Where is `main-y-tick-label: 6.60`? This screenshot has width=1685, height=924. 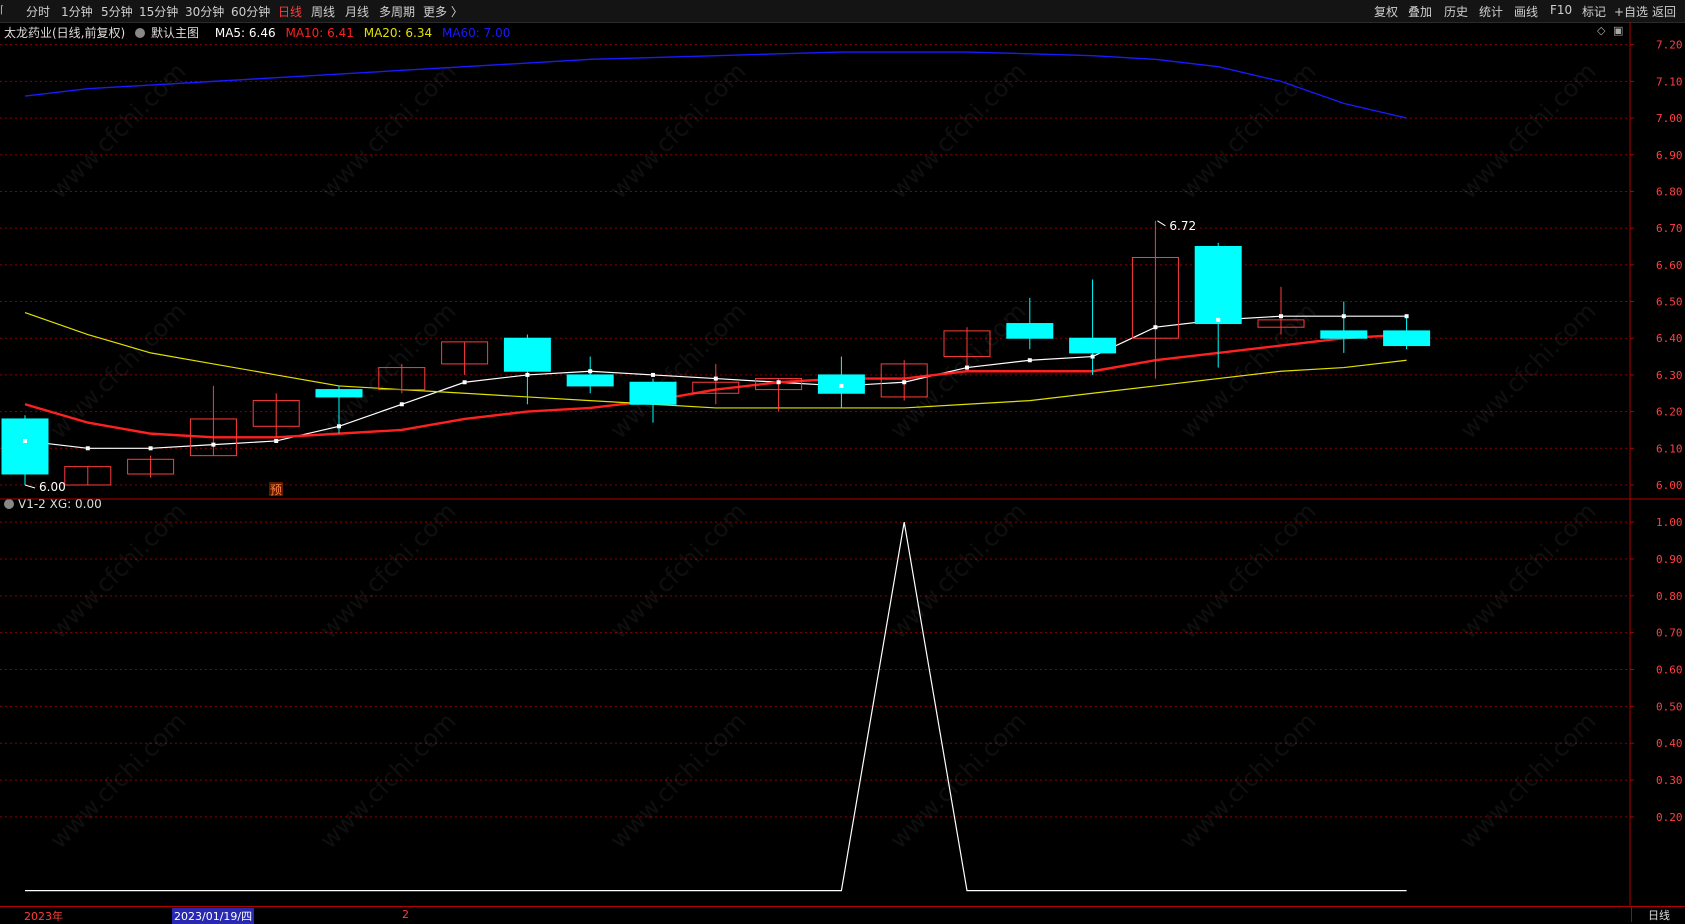
main-y-tick-label: 6.60 is located at coordinates (1669, 265).